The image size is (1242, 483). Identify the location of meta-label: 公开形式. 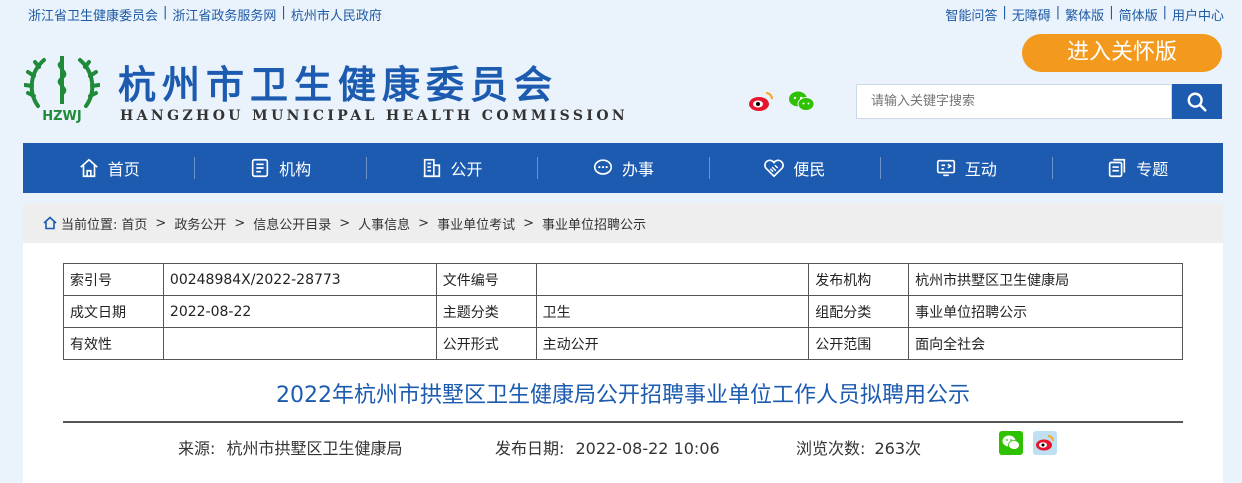
(486, 343).